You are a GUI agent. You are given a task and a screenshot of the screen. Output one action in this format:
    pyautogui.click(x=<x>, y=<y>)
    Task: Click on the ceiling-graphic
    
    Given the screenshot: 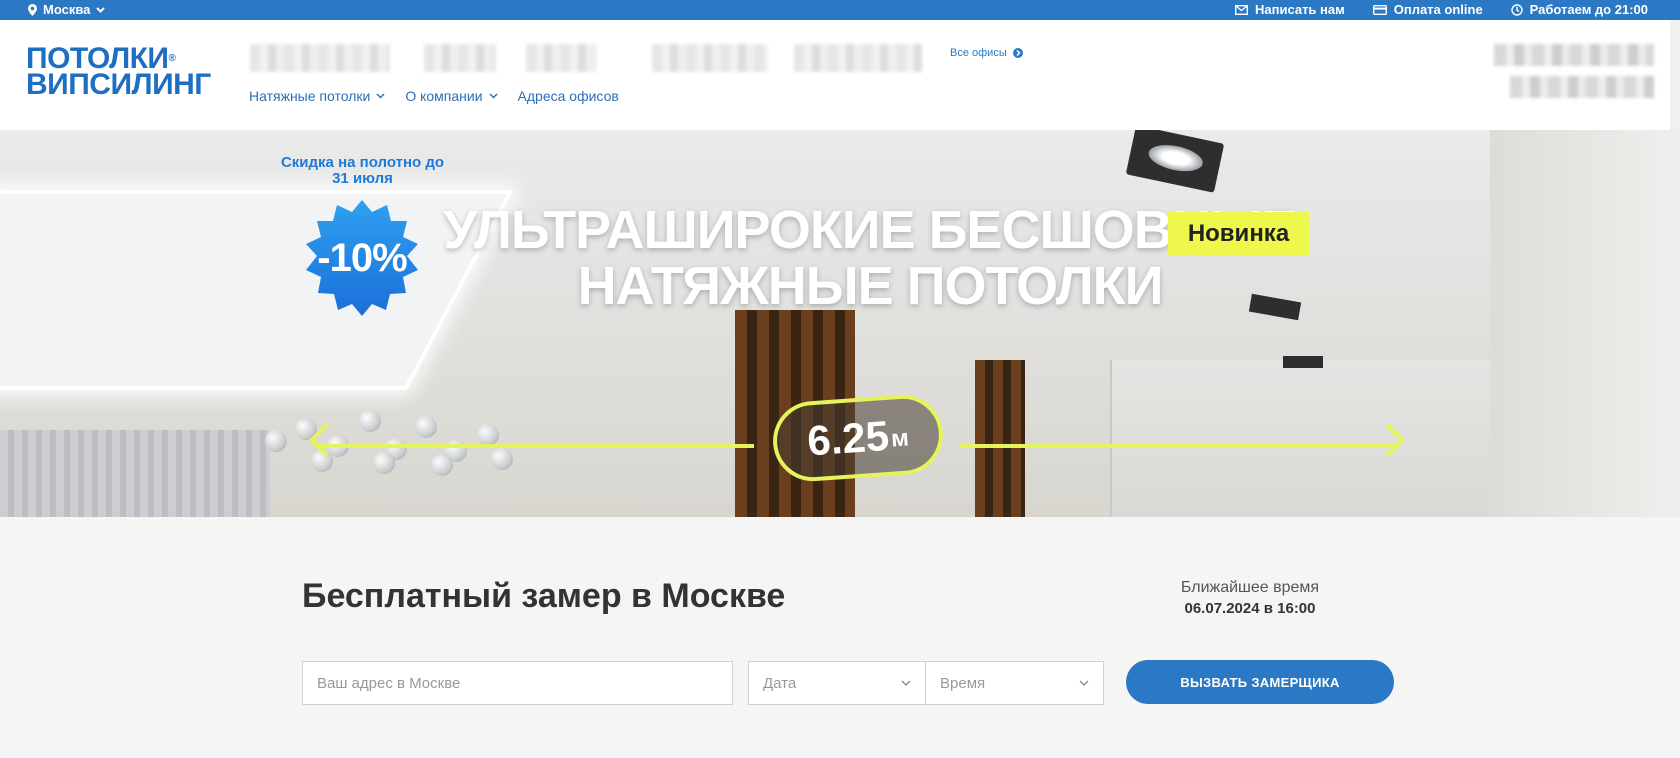 What is the action you would take?
    pyautogui.click(x=257, y=290)
    